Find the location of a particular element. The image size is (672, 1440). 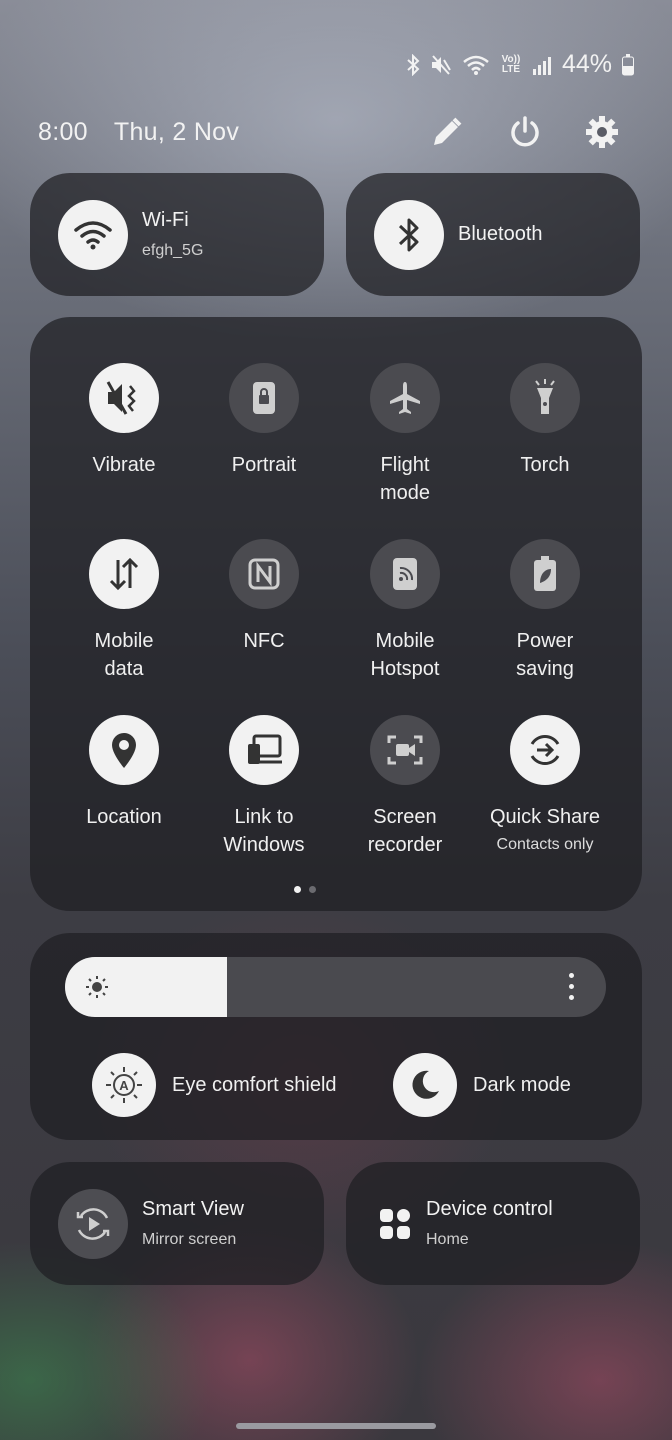

eye-comfort-icon: A is located at coordinates (124, 1085).